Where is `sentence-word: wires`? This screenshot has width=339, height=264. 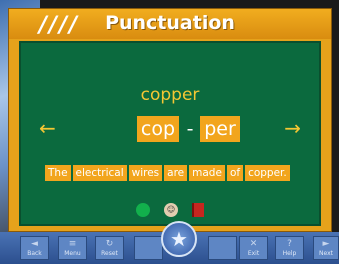
sentence-word: wires is located at coordinates (145, 173).